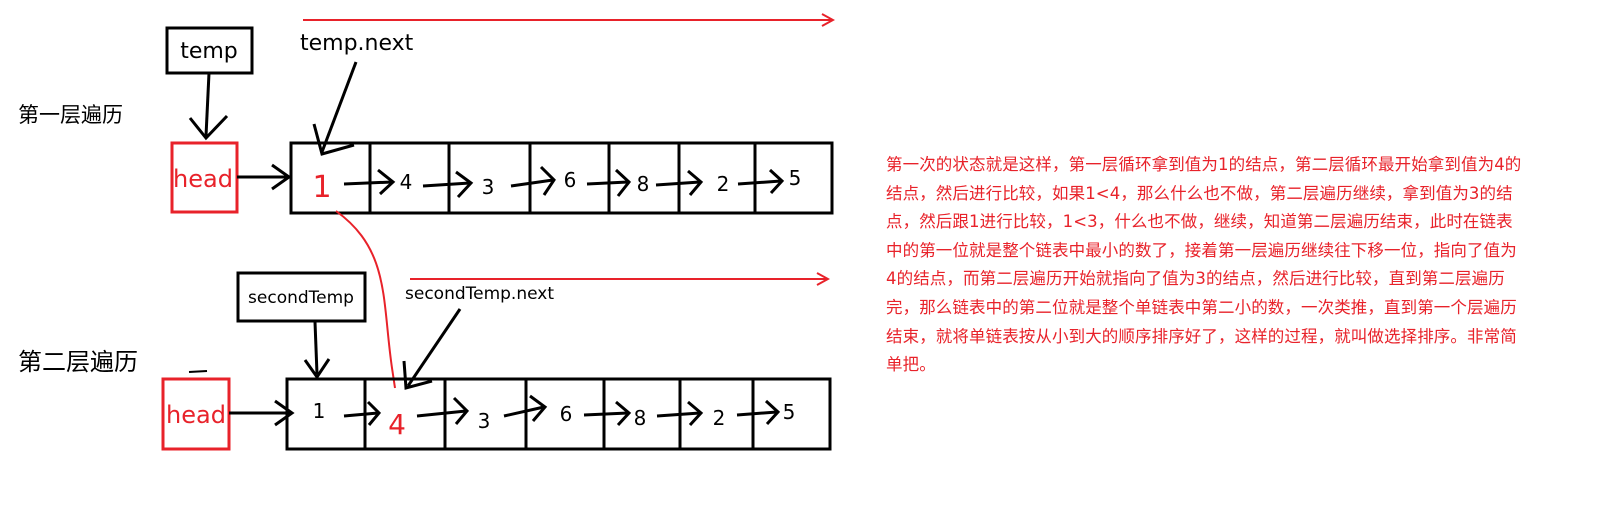  I want to click on stray-mark, so click(198, 371).